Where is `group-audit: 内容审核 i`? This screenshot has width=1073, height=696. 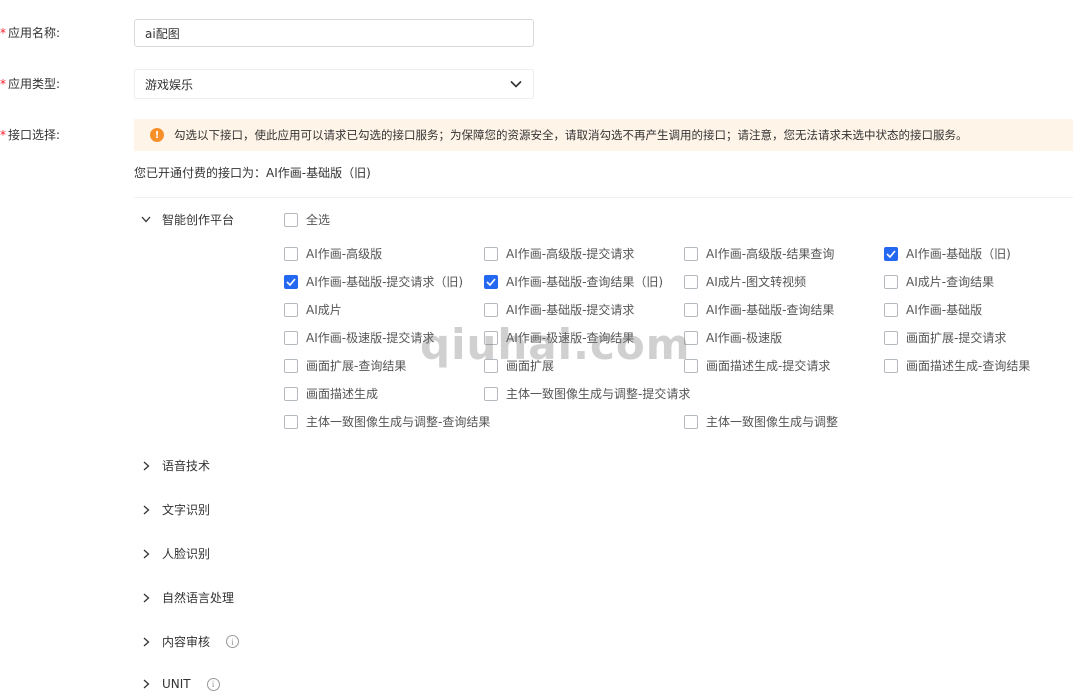
group-audit: 内容审核 i is located at coordinates (190, 641).